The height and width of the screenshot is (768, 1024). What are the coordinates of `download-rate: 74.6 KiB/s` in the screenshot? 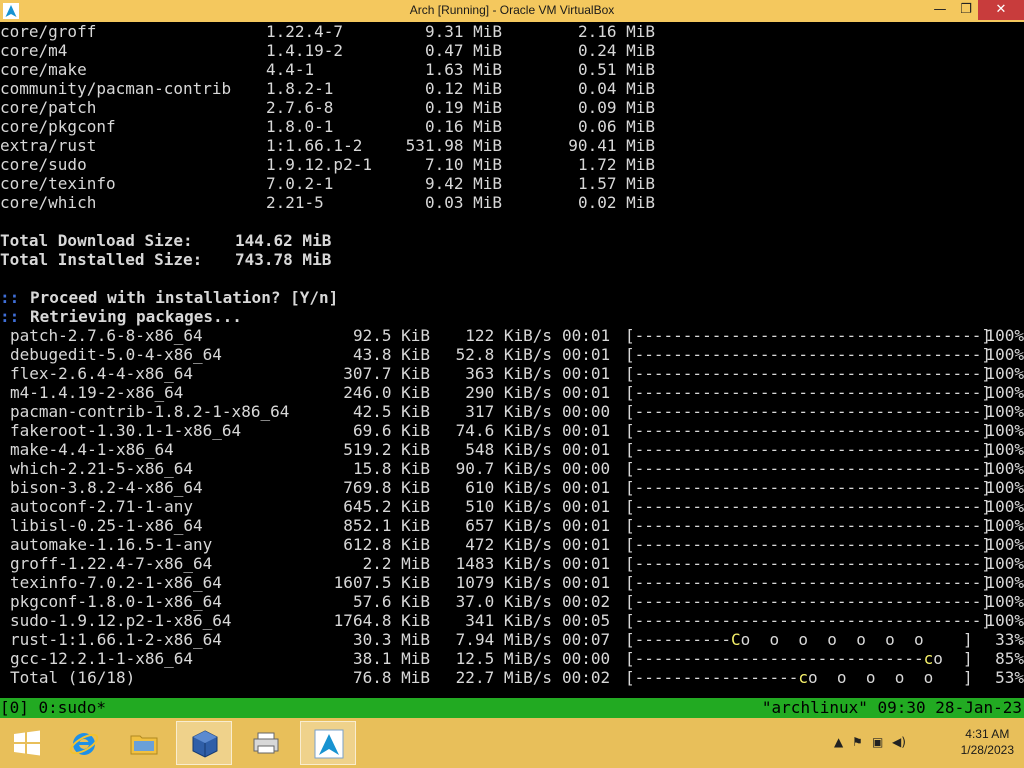 It's located at (503, 430).